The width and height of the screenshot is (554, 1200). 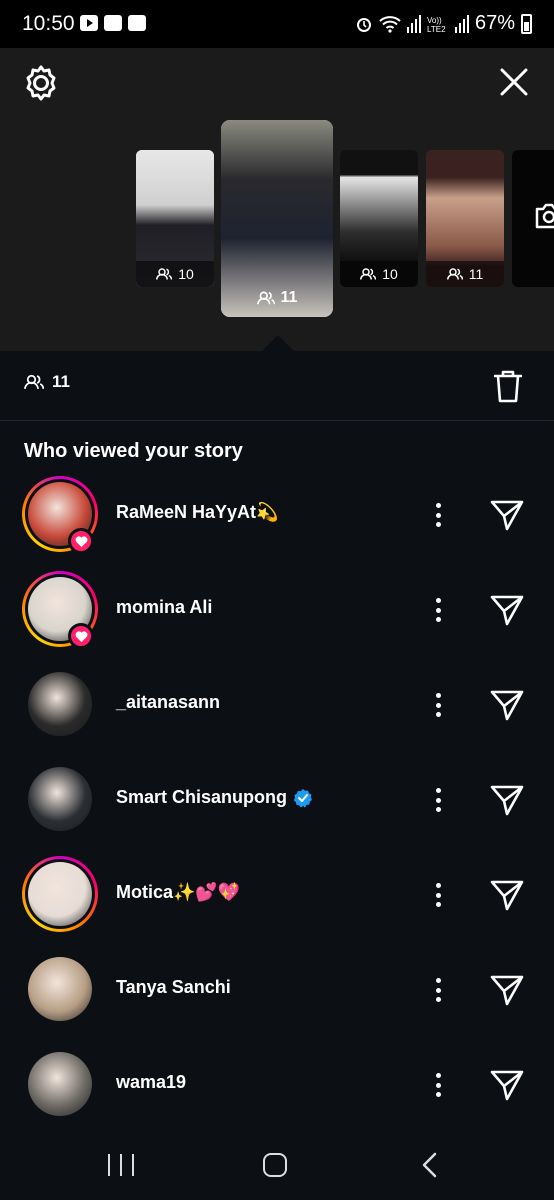 What do you see at coordinates (494, 23) in the screenshot?
I see `battery-percent: 67%` at bounding box center [494, 23].